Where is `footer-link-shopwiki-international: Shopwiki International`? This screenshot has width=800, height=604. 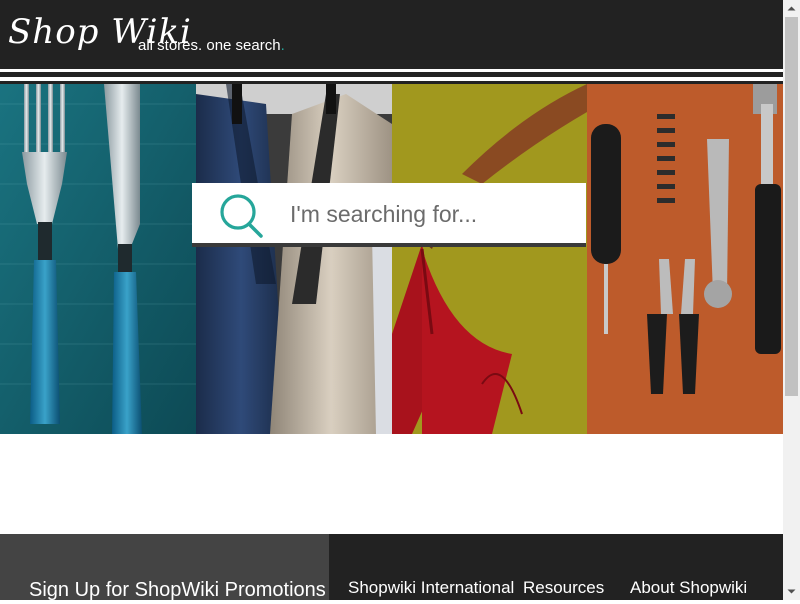
footer-link-shopwiki-international: Shopwiki International is located at coordinates (431, 588).